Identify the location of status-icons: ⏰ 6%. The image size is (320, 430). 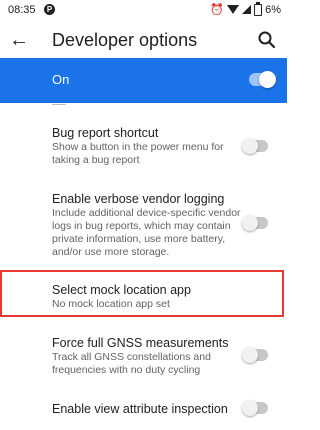
(245, 8).